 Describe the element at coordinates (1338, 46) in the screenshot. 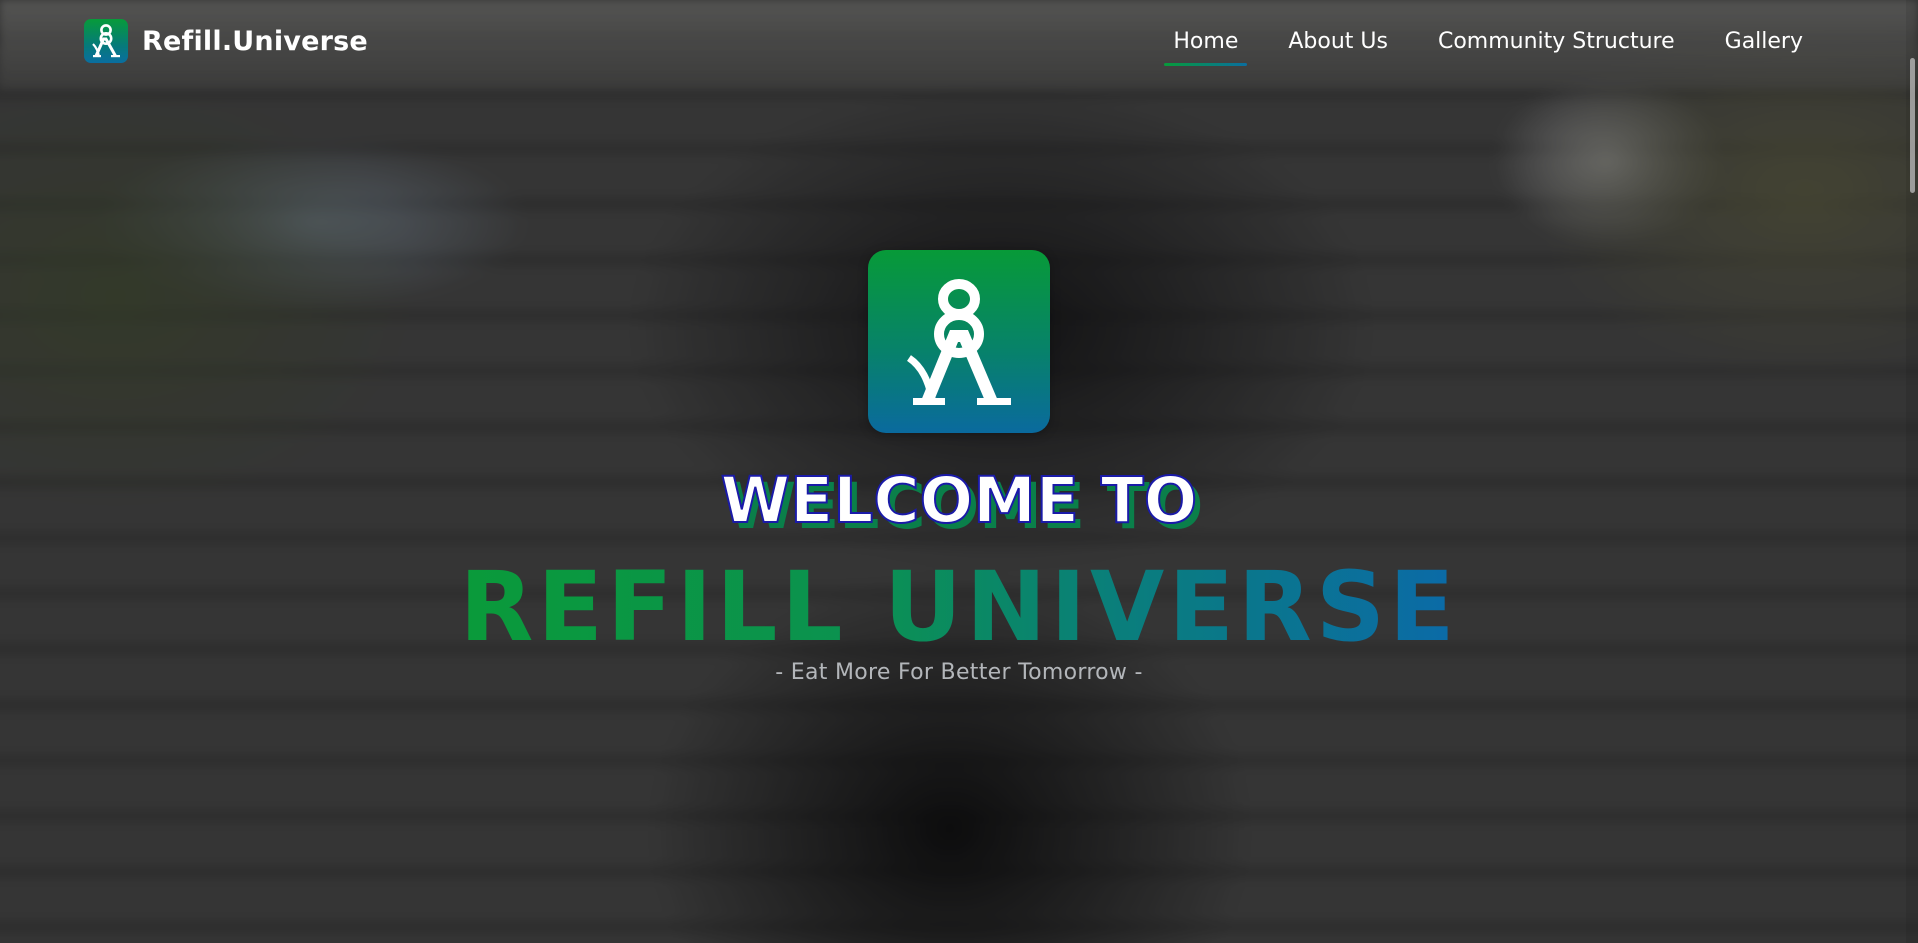

I see `nav-about-us: About Us` at that location.